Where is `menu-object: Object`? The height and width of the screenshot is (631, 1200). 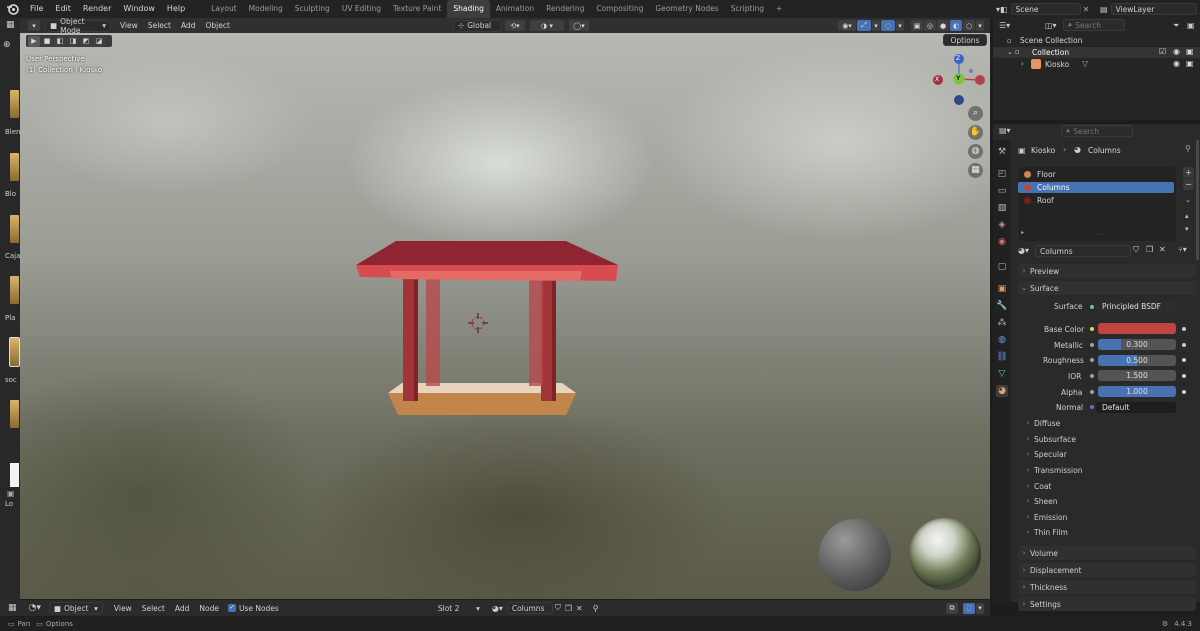
menu-object: Object is located at coordinates (217, 25).